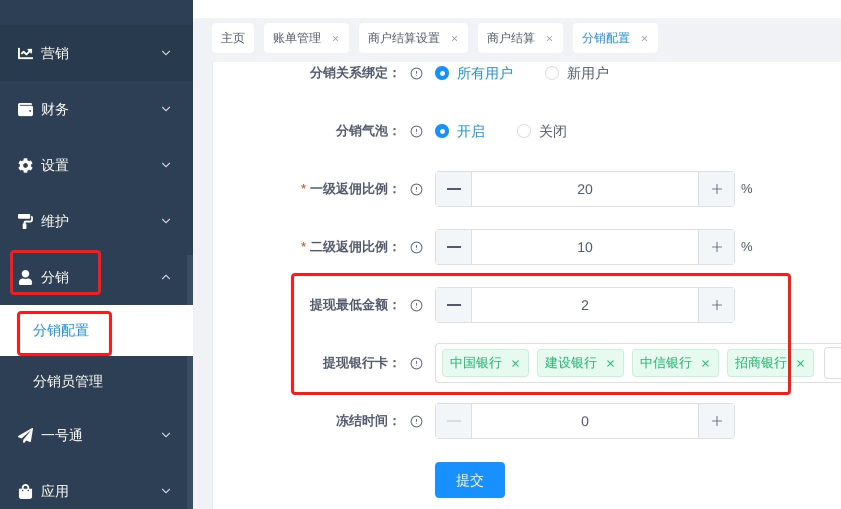  What do you see at coordinates (368, 131) in the screenshot?
I see `field-label: 分销气泡：` at bounding box center [368, 131].